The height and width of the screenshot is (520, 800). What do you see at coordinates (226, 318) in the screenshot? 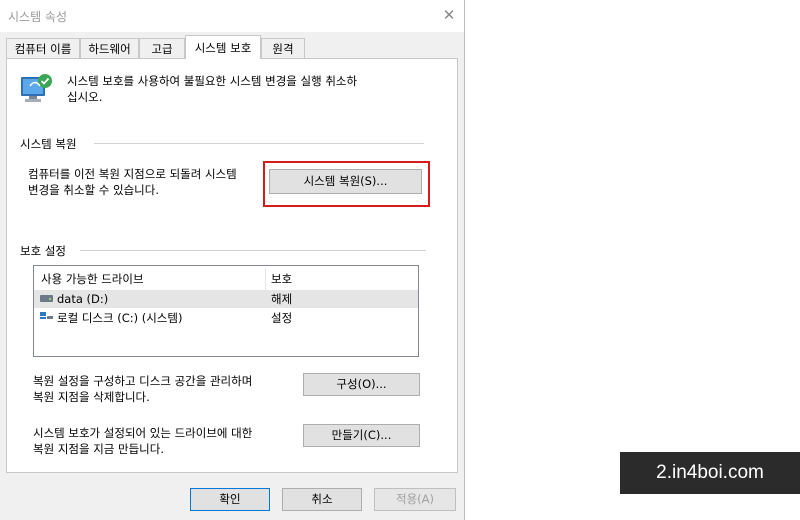
I see `drive-row-system: 로컬 디스크 (C:) (시스템) 설정` at bounding box center [226, 318].